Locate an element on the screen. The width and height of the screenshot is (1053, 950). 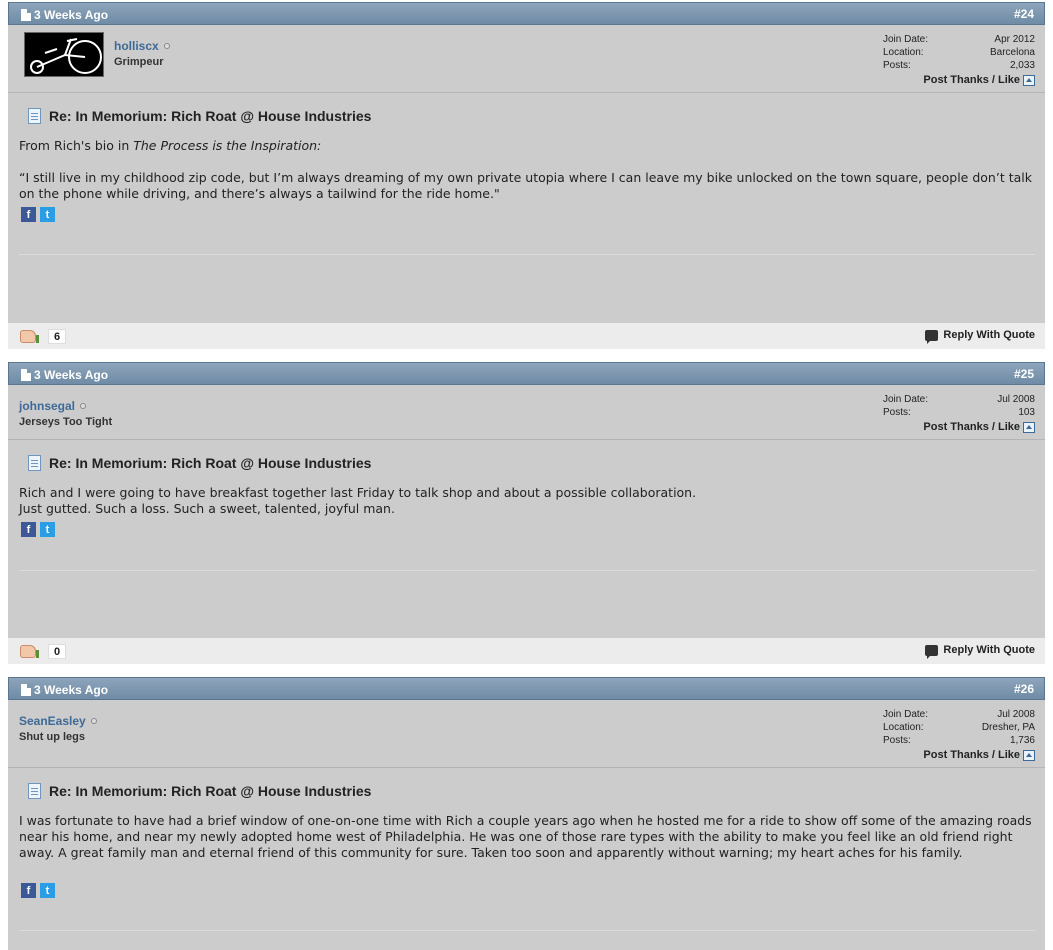
username-row: SeanEasley is located at coordinates (58, 721).